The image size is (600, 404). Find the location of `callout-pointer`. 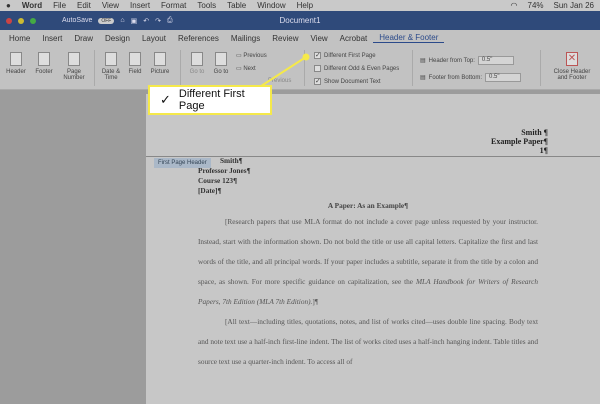

callout-pointer is located at coordinates (283, 71).